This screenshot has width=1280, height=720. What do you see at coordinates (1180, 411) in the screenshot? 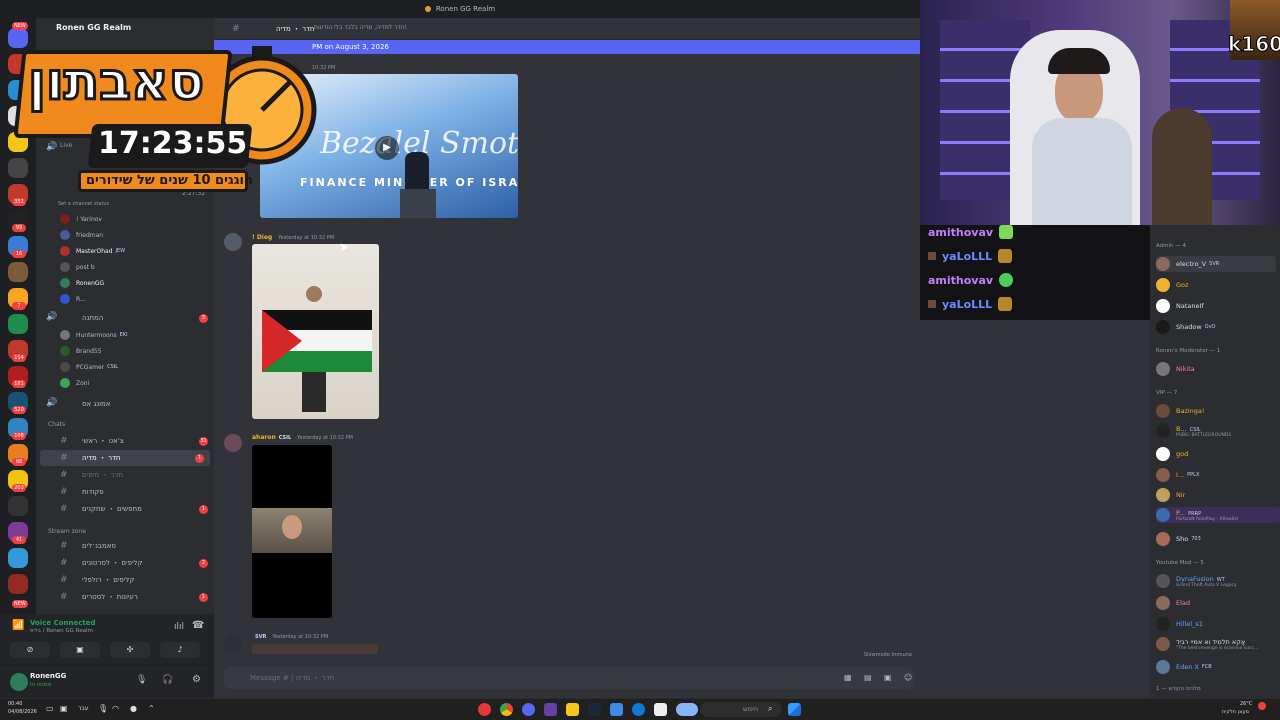
I see `member-item: Bazinga!` at bounding box center [1180, 411].